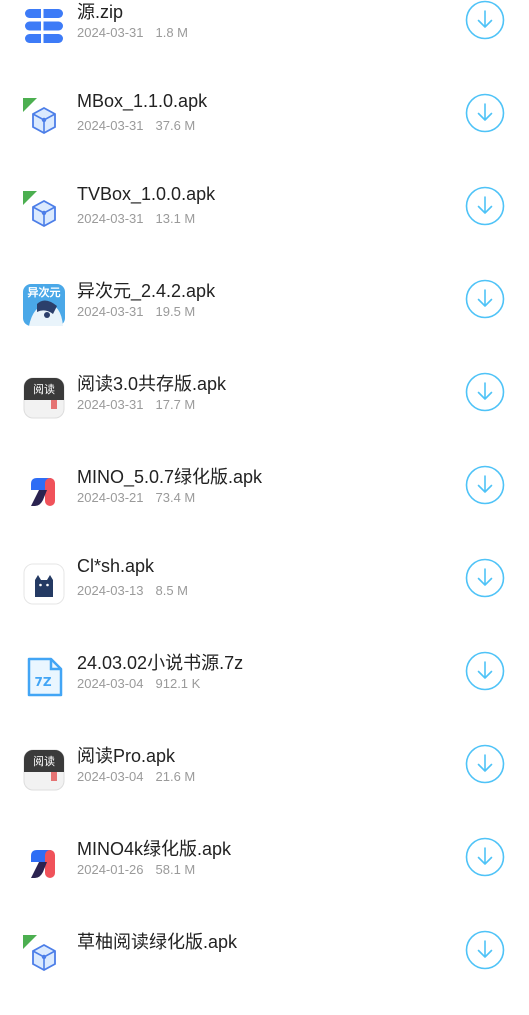 This screenshot has height=1015, width=529. What do you see at coordinates (264, 689) in the screenshot?
I see `file-row: 7Z 24.03.02小说书源.7z 2024-03-04 912.1 K` at bounding box center [264, 689].